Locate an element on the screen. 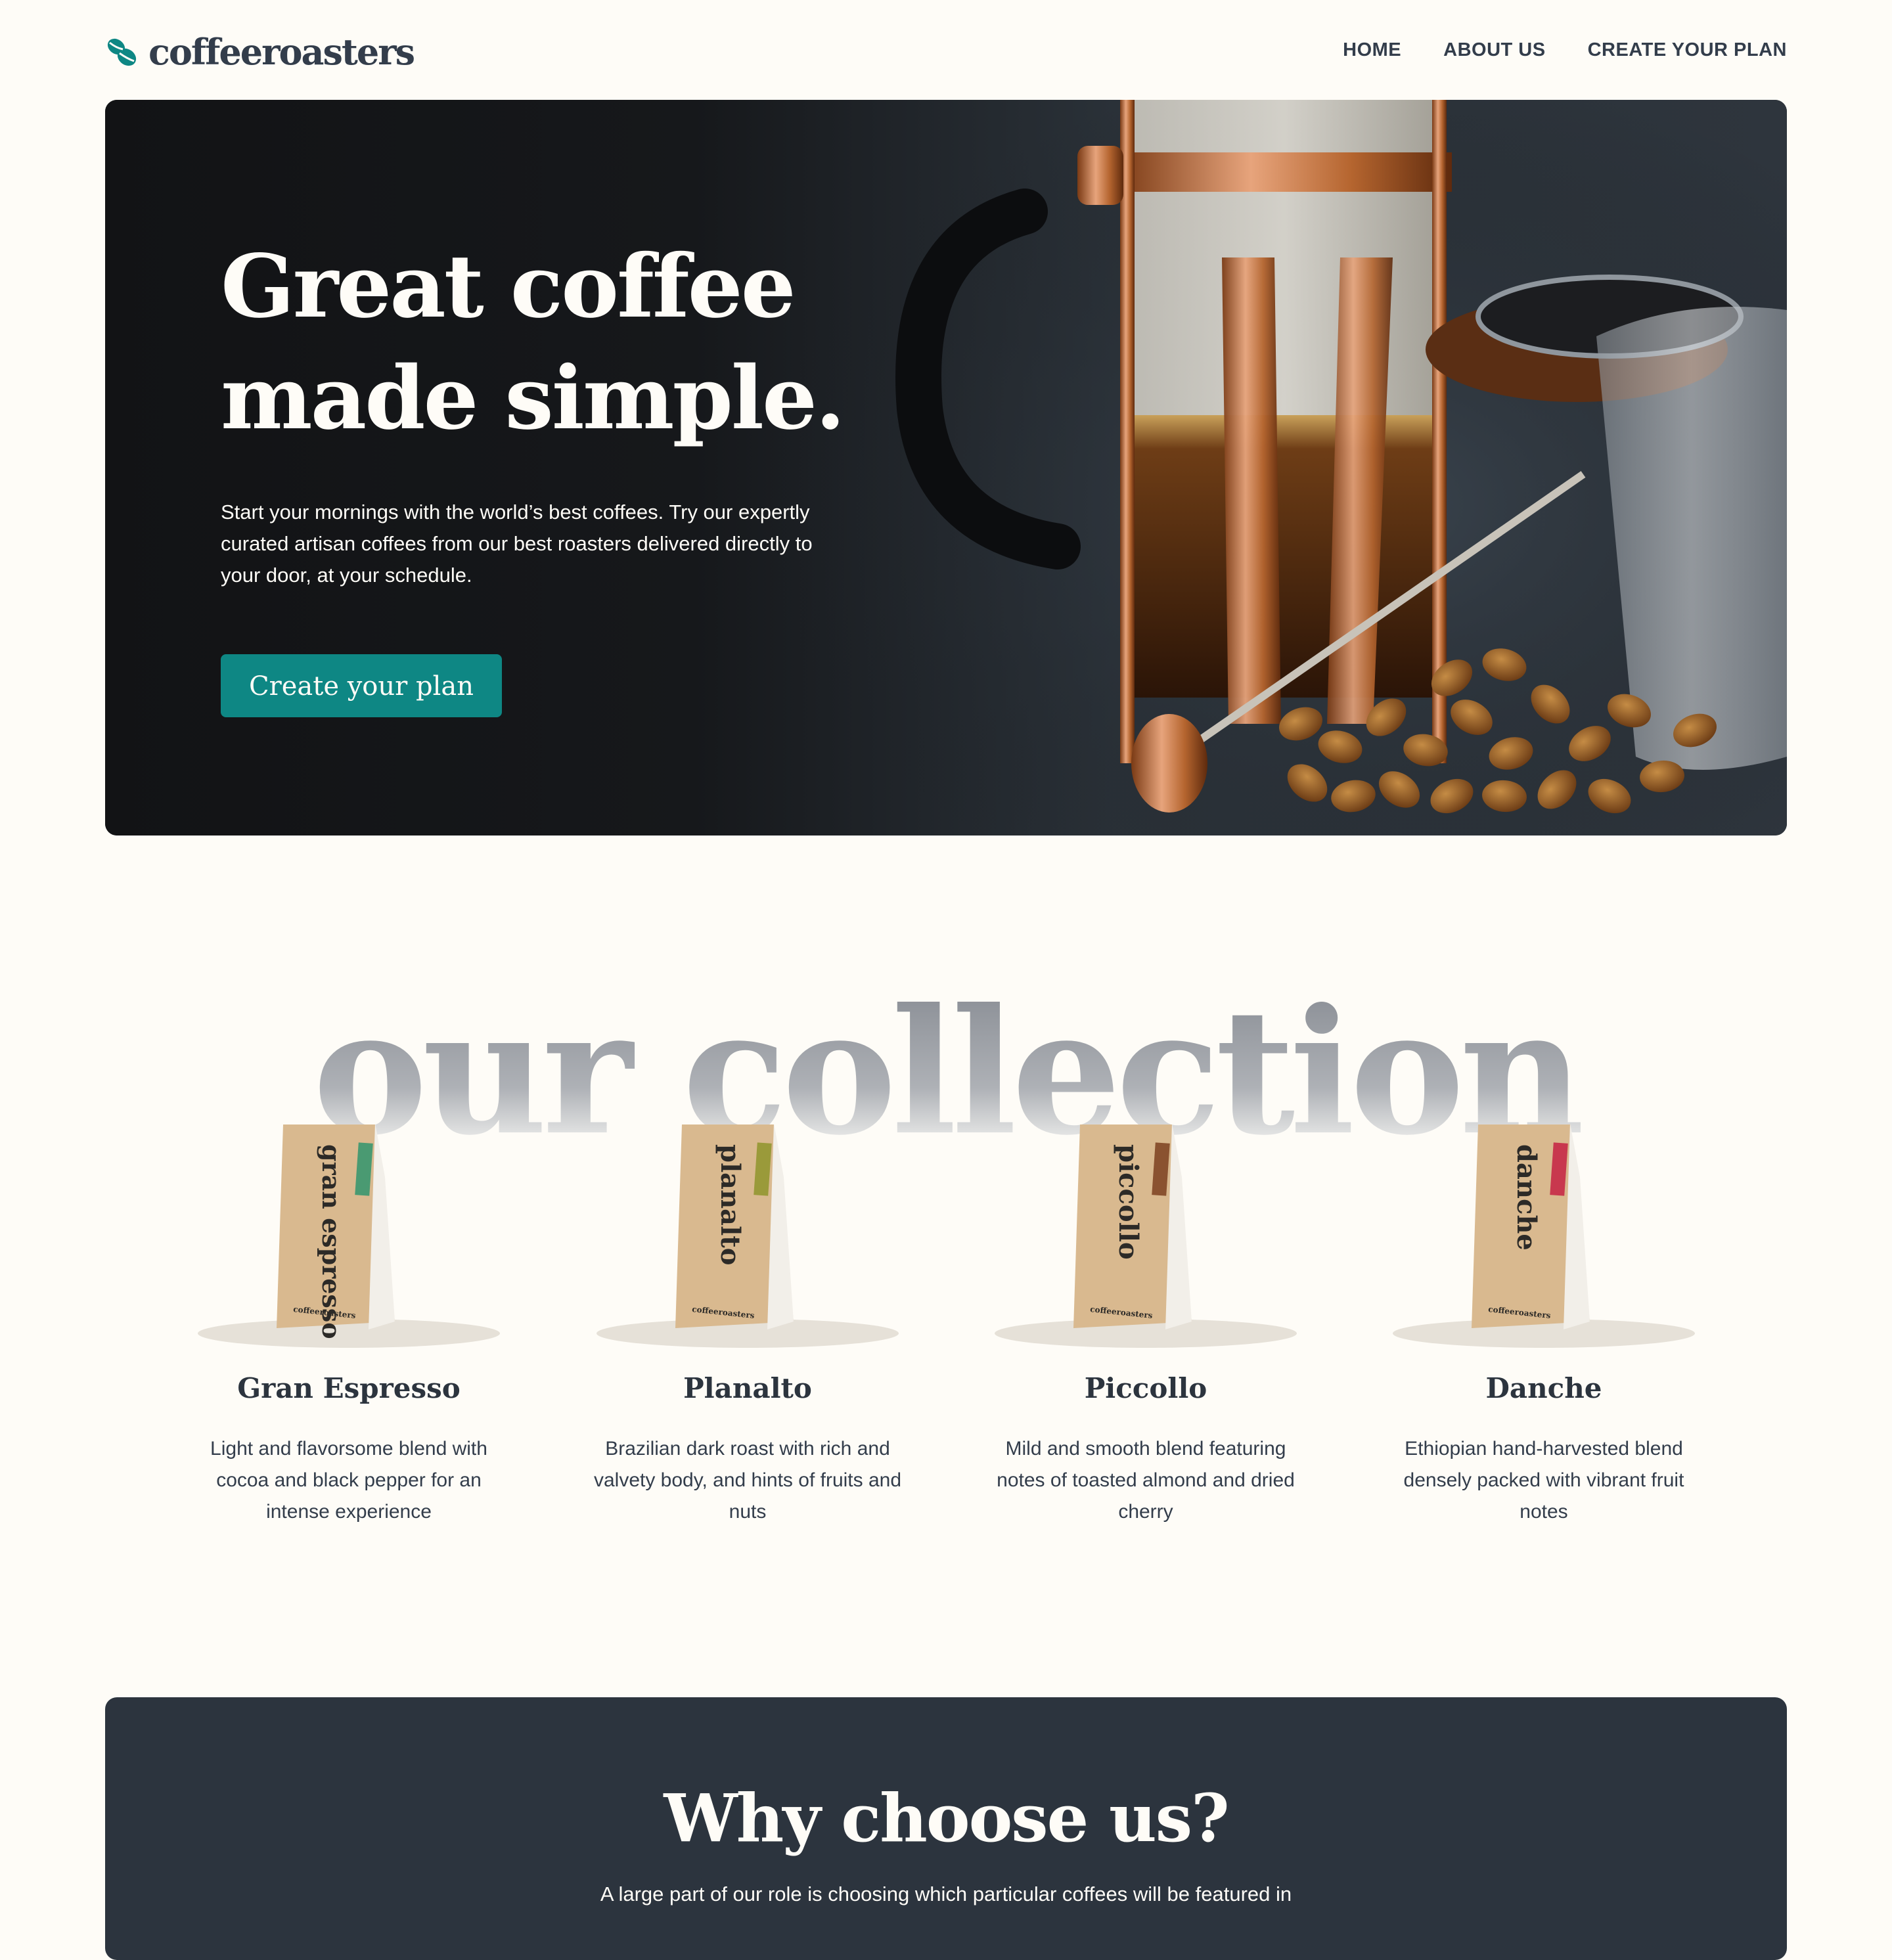  coffee-bag-image: planalto coffeeroasters is located at coordinates (748, 1236).